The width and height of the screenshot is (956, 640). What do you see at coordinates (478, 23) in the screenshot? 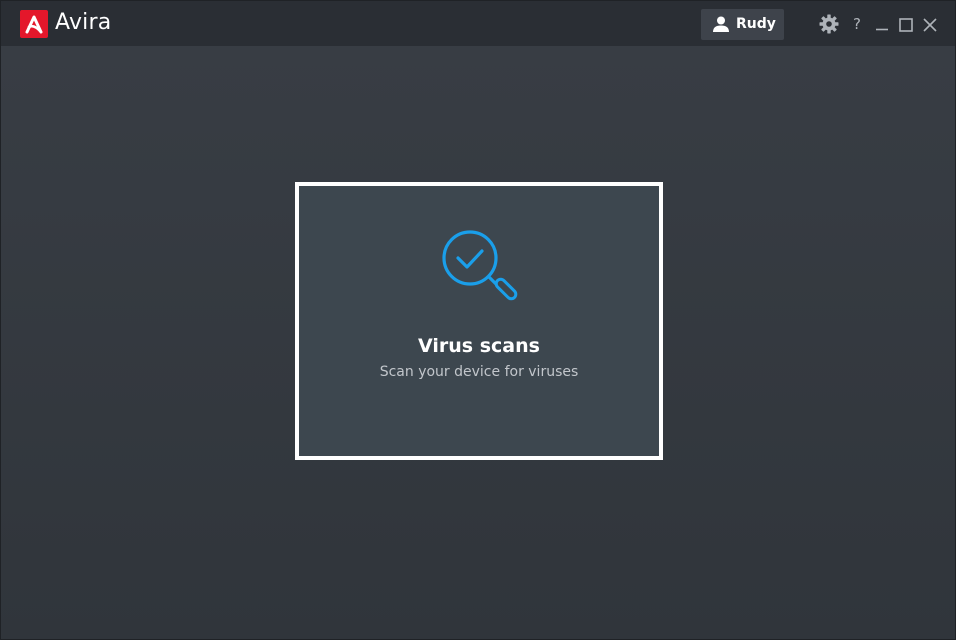
I see `title-bar: Avira Rudy ?` at bounding box center [478, 23].